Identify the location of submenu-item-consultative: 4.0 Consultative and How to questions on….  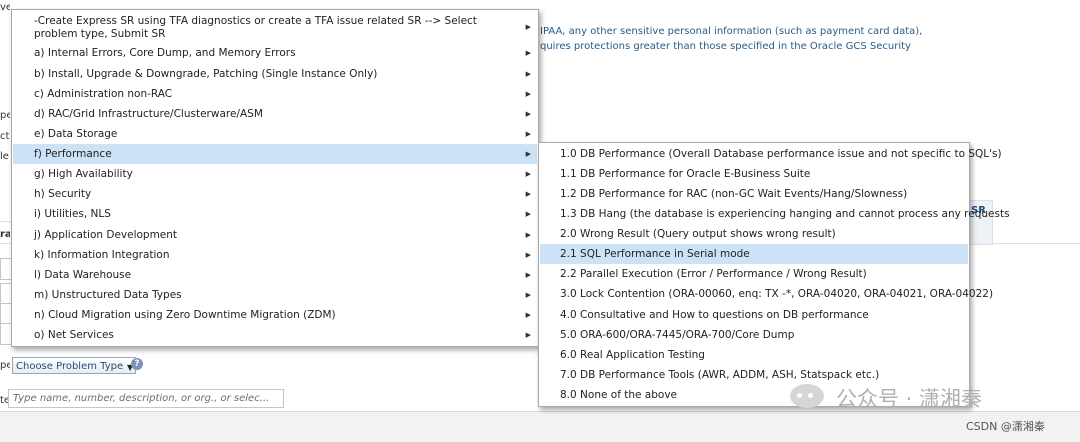
(754, 315).